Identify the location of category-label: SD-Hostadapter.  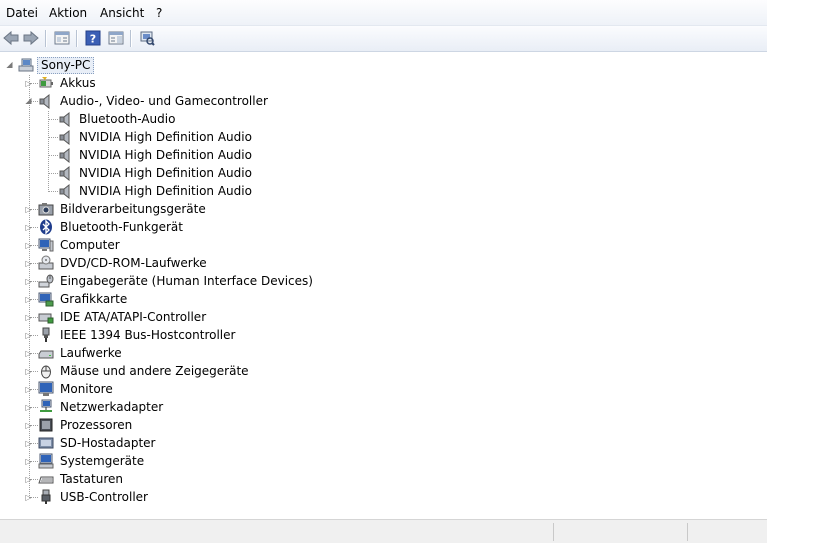
(108, 443).